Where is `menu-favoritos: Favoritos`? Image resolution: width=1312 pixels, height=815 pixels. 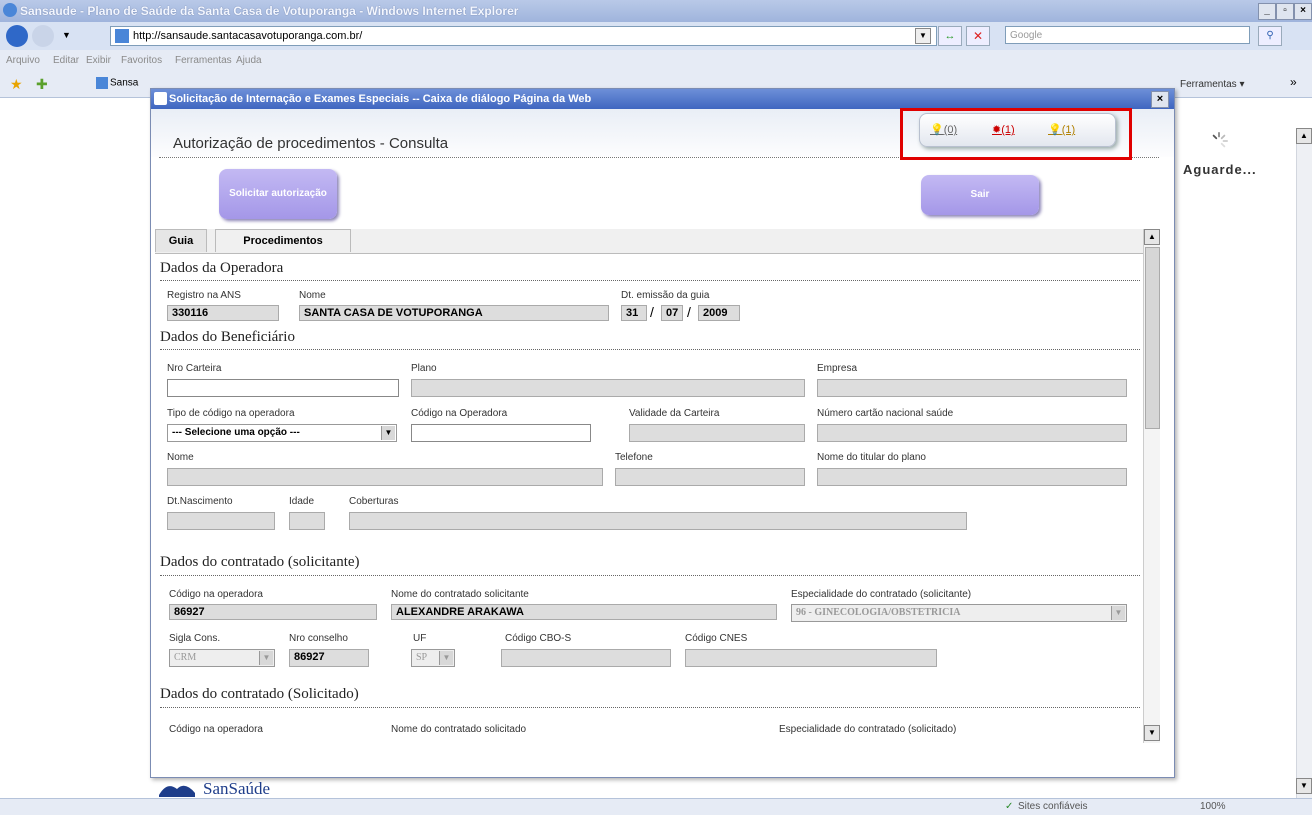 menu-favoritos: Favoritos is located at coordinates (141, 60).